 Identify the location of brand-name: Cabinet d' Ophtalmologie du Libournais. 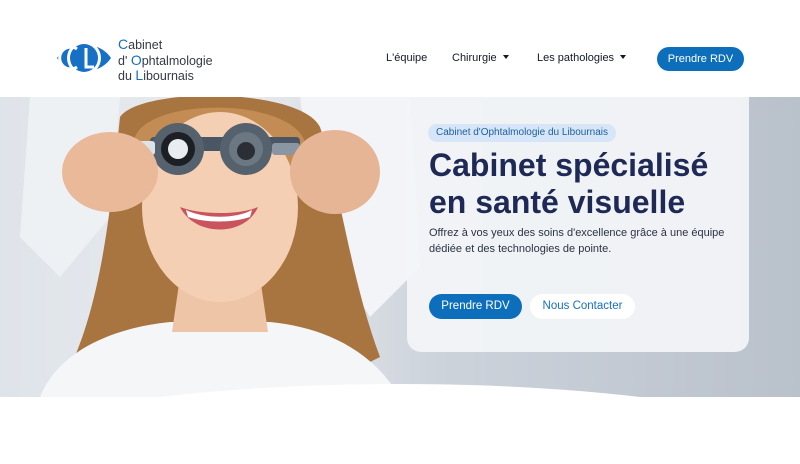
(165, 59).